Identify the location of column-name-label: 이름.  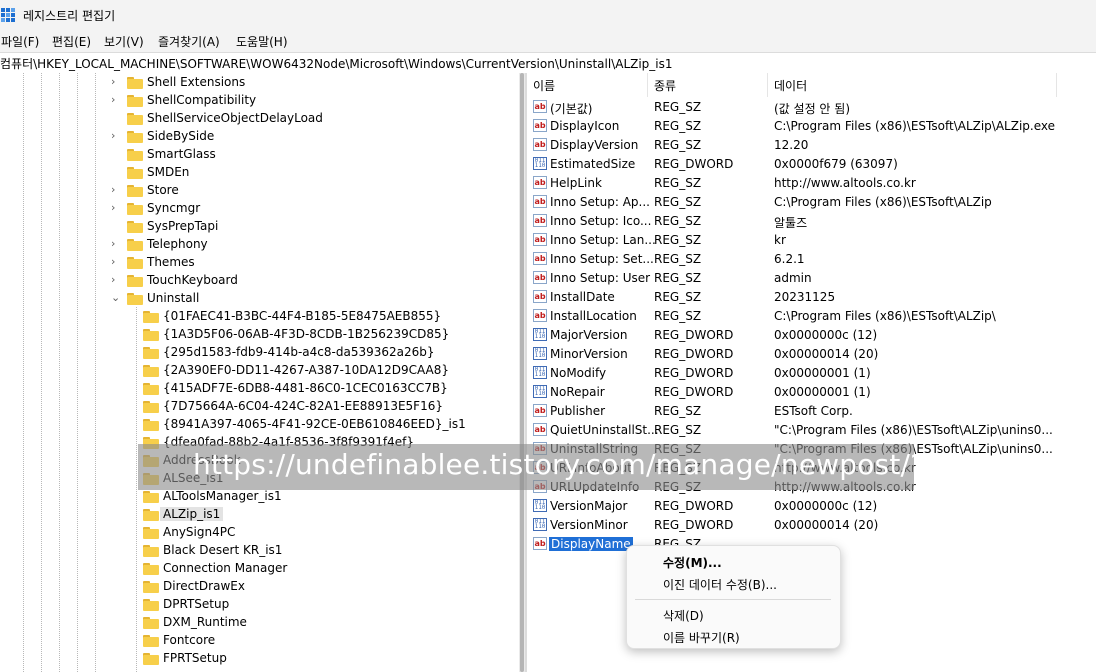
(544, 86).